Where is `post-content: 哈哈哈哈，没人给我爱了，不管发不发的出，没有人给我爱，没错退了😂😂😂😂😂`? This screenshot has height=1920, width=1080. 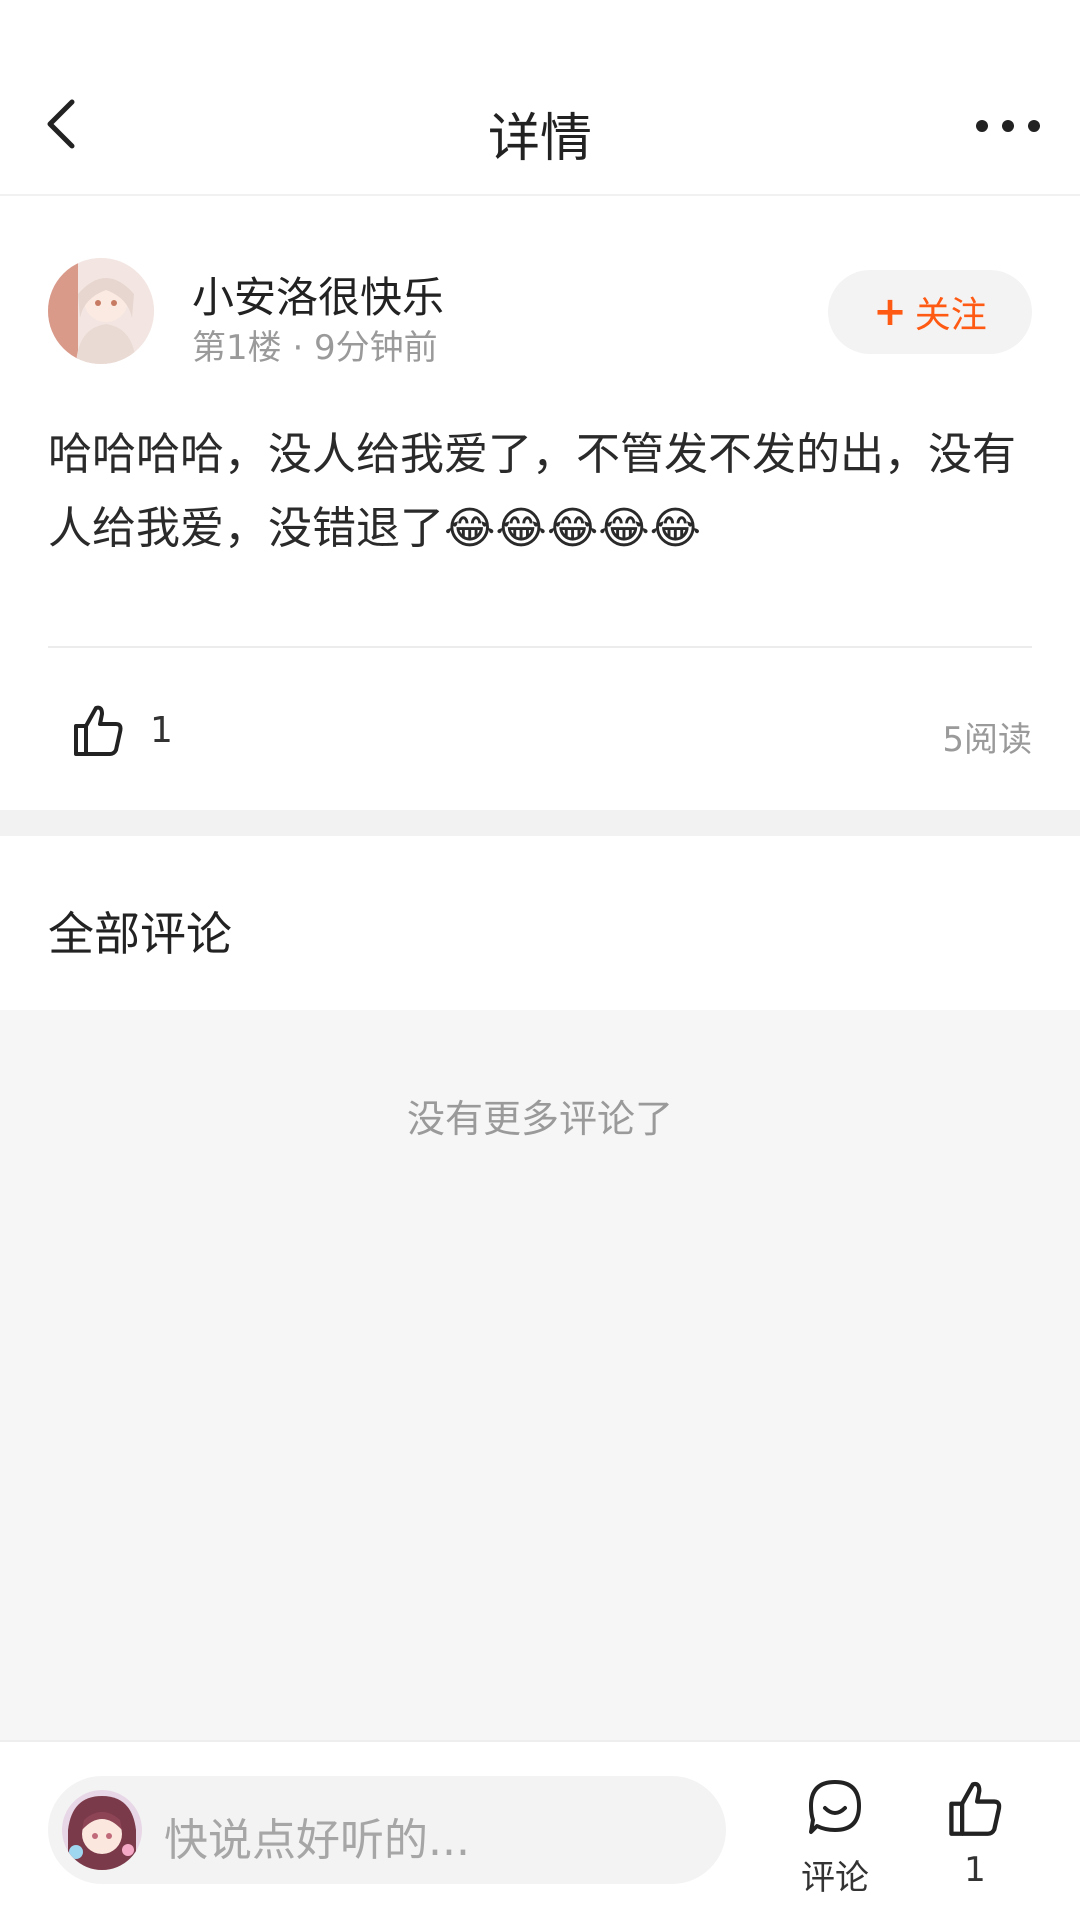 post-content: 哈哈哈哈，没人给我爱了，不管发不发的出，没有人给我爱，没错退了😂😂😂😂😂 is located at coordinates (532, 491).